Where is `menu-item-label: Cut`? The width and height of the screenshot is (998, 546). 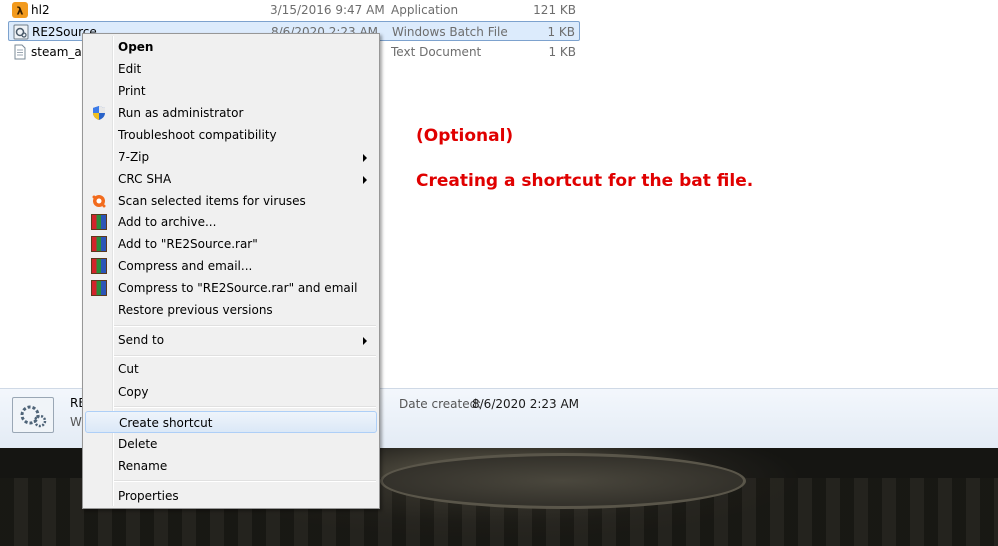 menu-item-label: Cut is located at coordinates (128, 369).